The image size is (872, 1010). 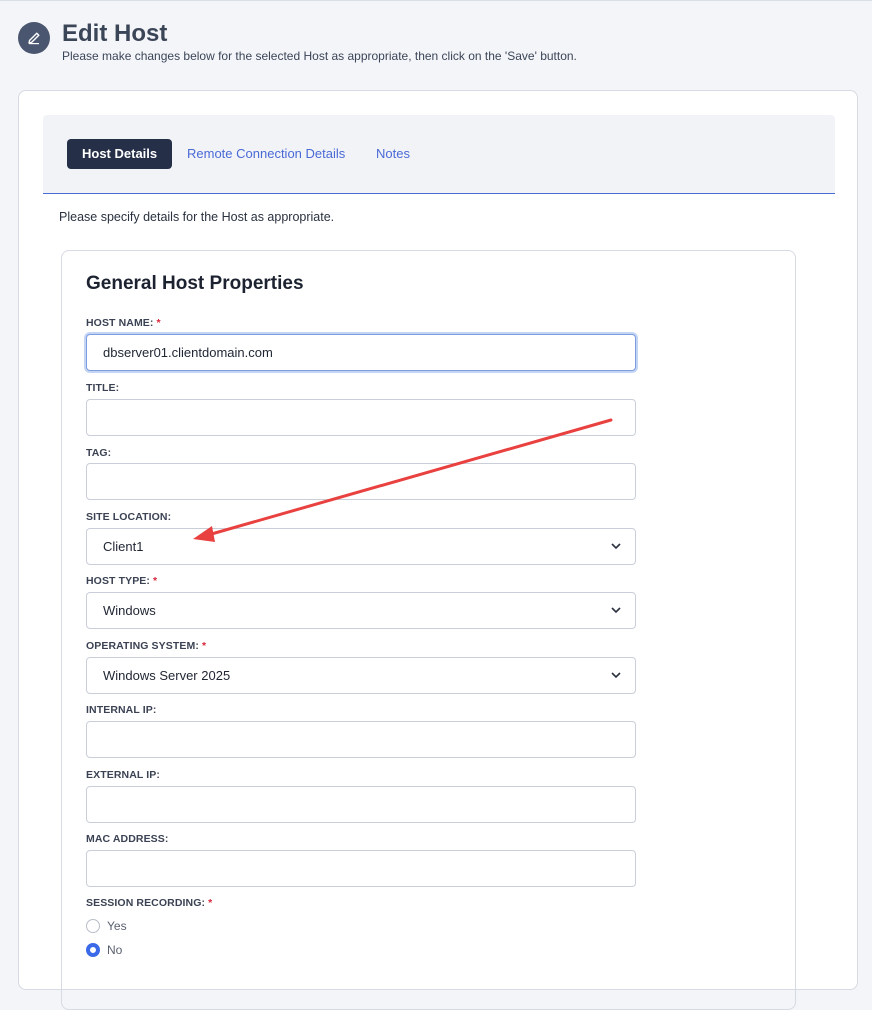 What do you see at coordinates (123, 546) in the screenshot?
I see `site-location-value: Client1` at bounding box center [123, 546].